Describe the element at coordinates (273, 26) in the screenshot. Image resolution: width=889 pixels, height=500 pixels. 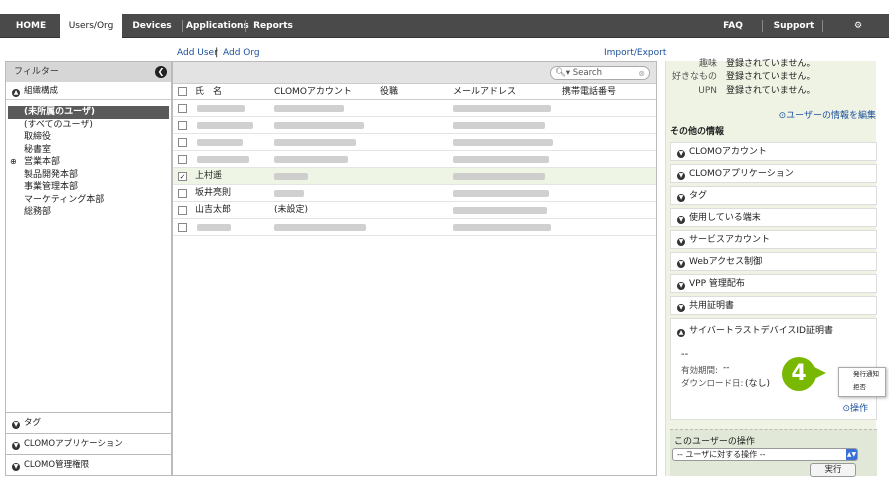
I see `tab-reports: Reports` at that location.